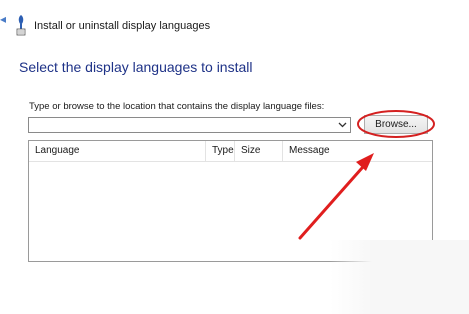 This screenshot has height=314, width=469. I want to click on column-header-message: Message, so click(357, 151).